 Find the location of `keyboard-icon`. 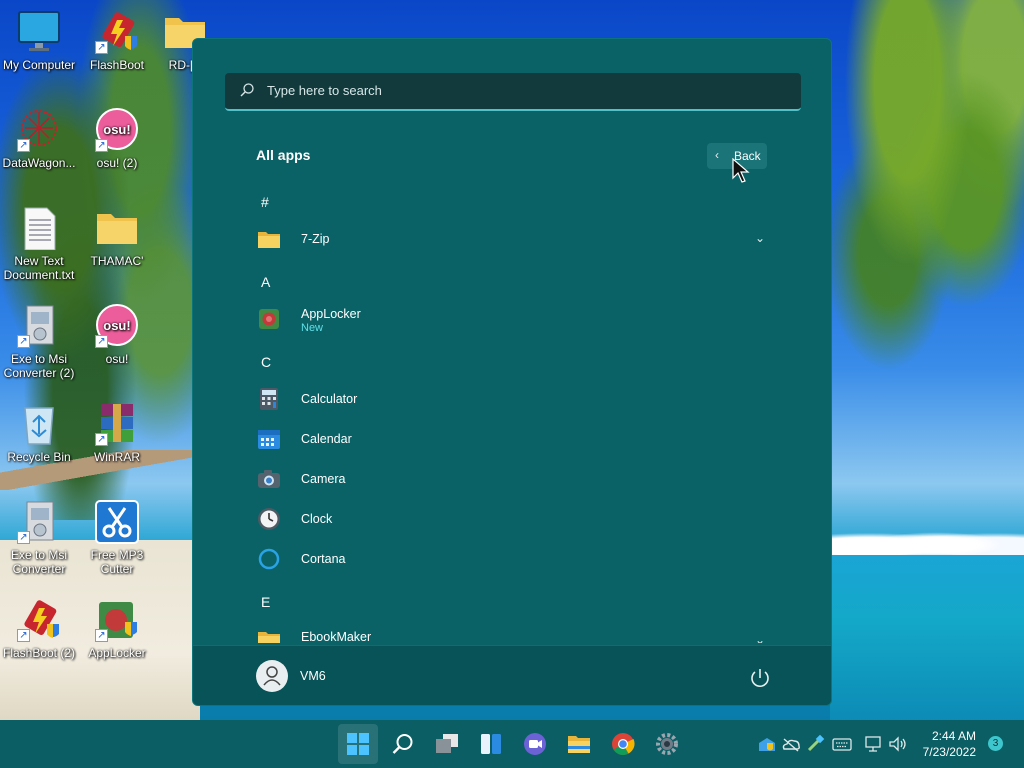

keyboard-icon is located at coordinates (842, 744).